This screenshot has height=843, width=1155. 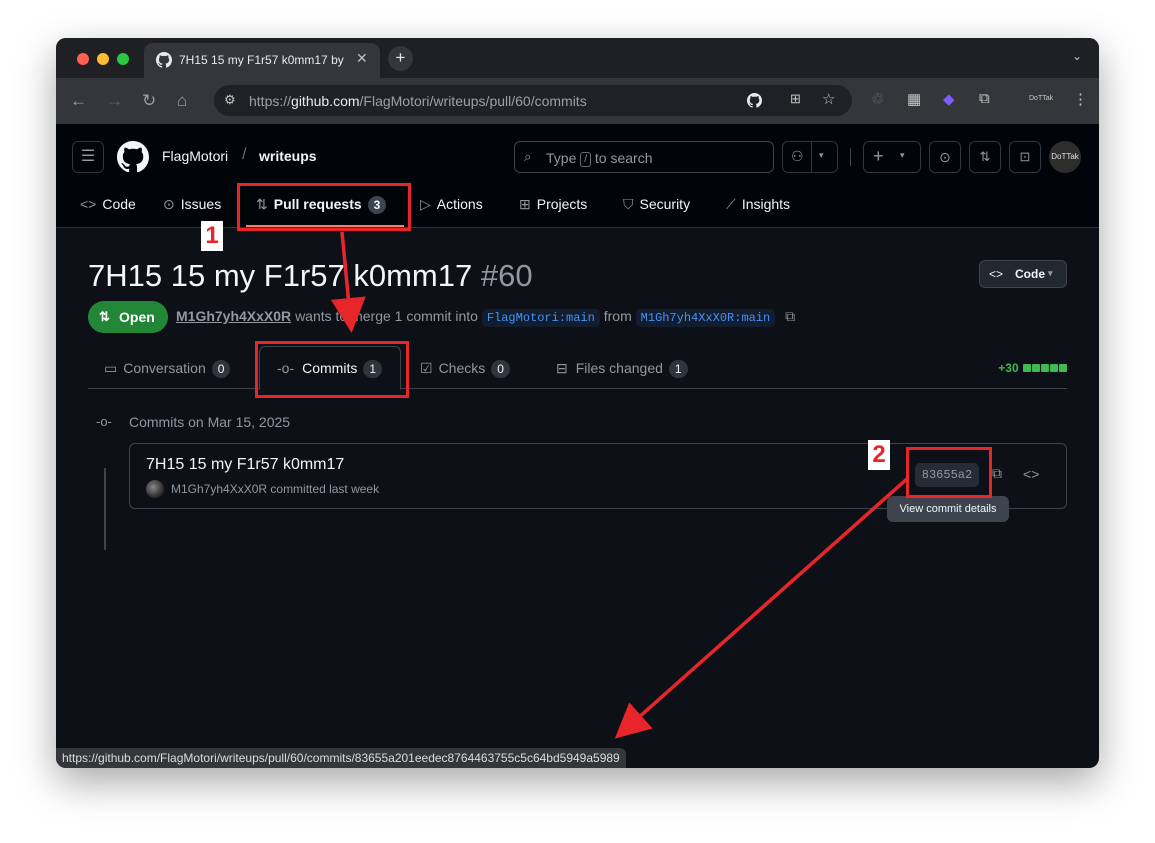 I want to click on zoom-window-button, so click(x=123, y=59).